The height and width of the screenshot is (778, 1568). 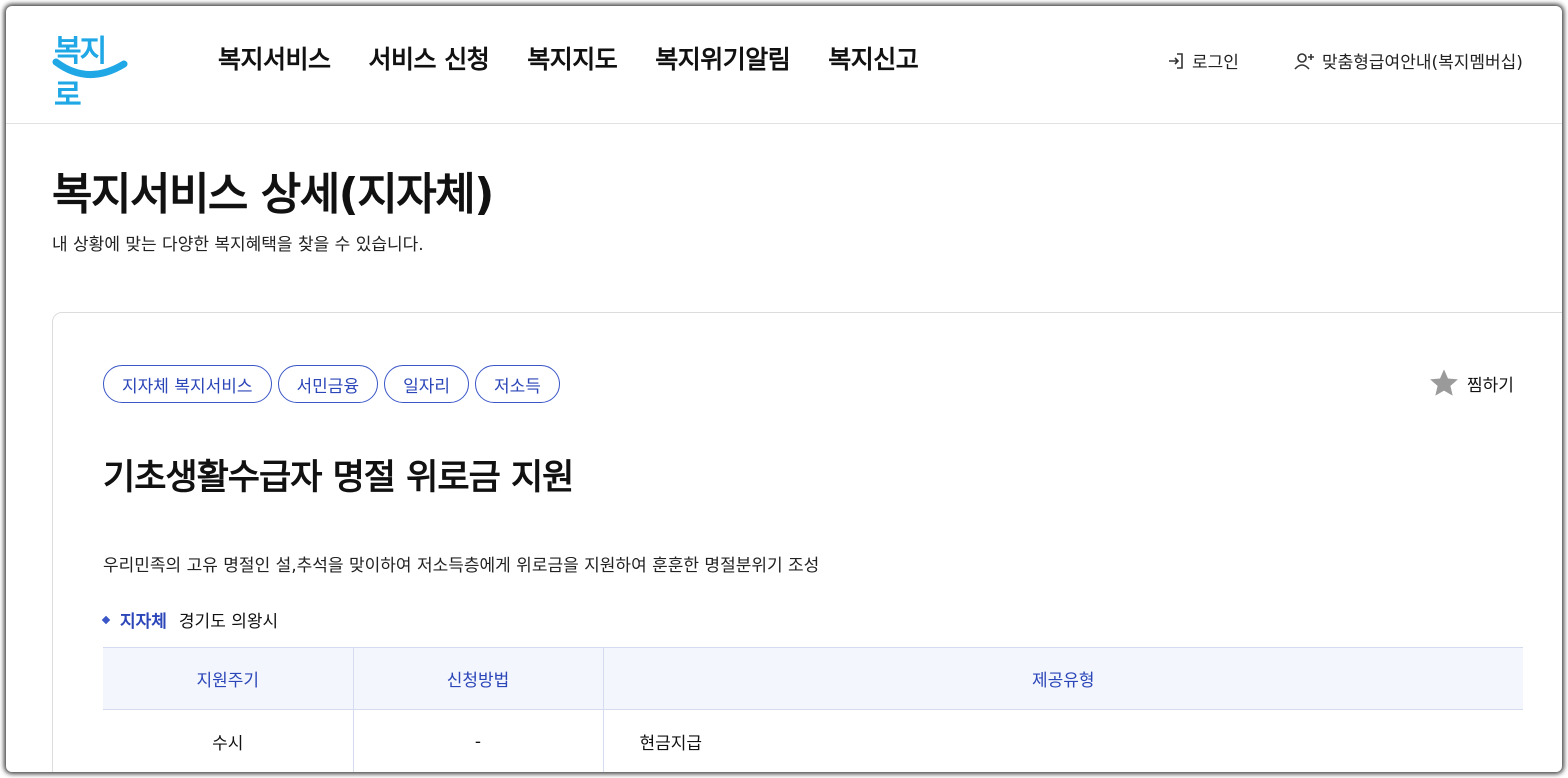 I want to click on table-row: 수시 - 현금지급, so click(x=813, y=740).